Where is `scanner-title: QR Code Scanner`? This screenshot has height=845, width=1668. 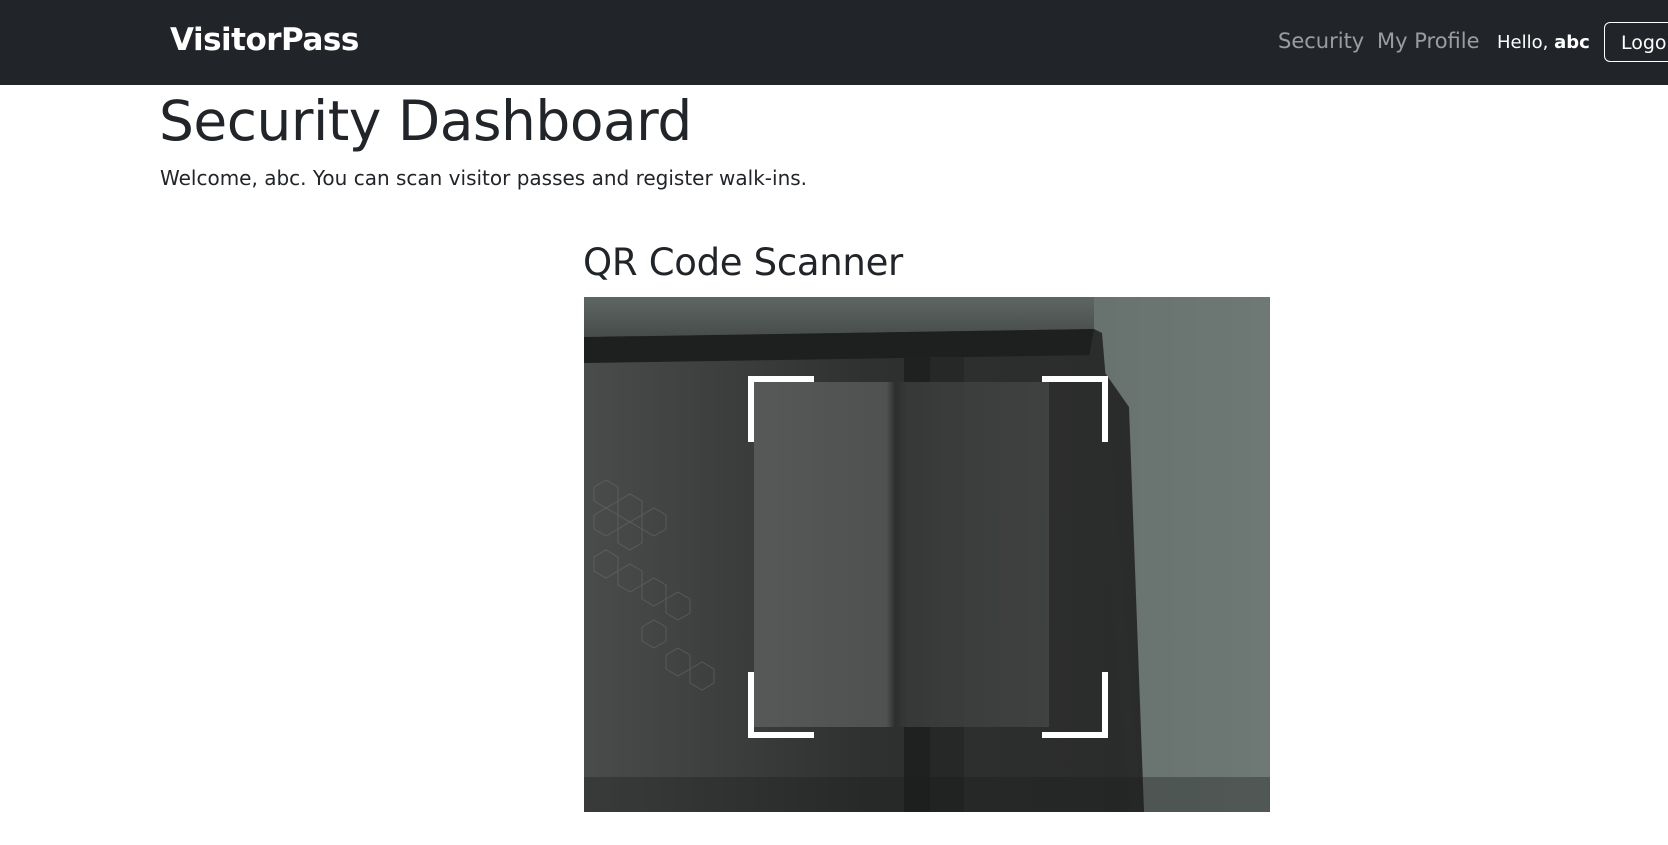
scanner-title: QR Code Scanner is located at coordinates (743, 262).